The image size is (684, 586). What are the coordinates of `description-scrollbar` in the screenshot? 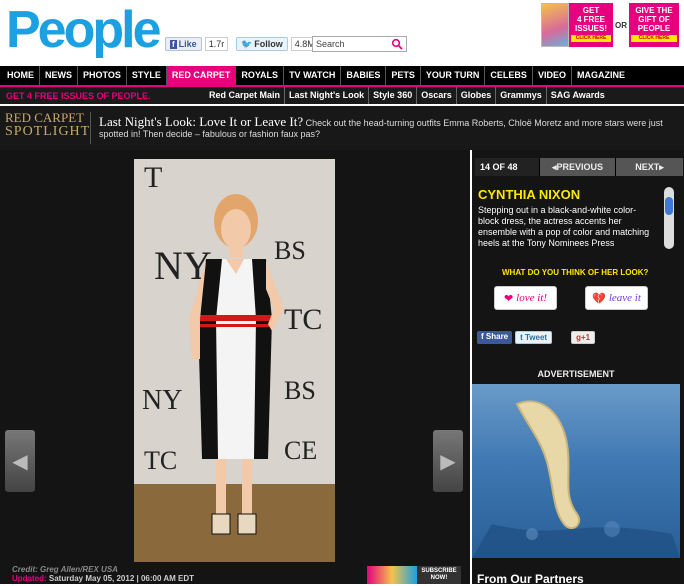 It's located at (669, 218).